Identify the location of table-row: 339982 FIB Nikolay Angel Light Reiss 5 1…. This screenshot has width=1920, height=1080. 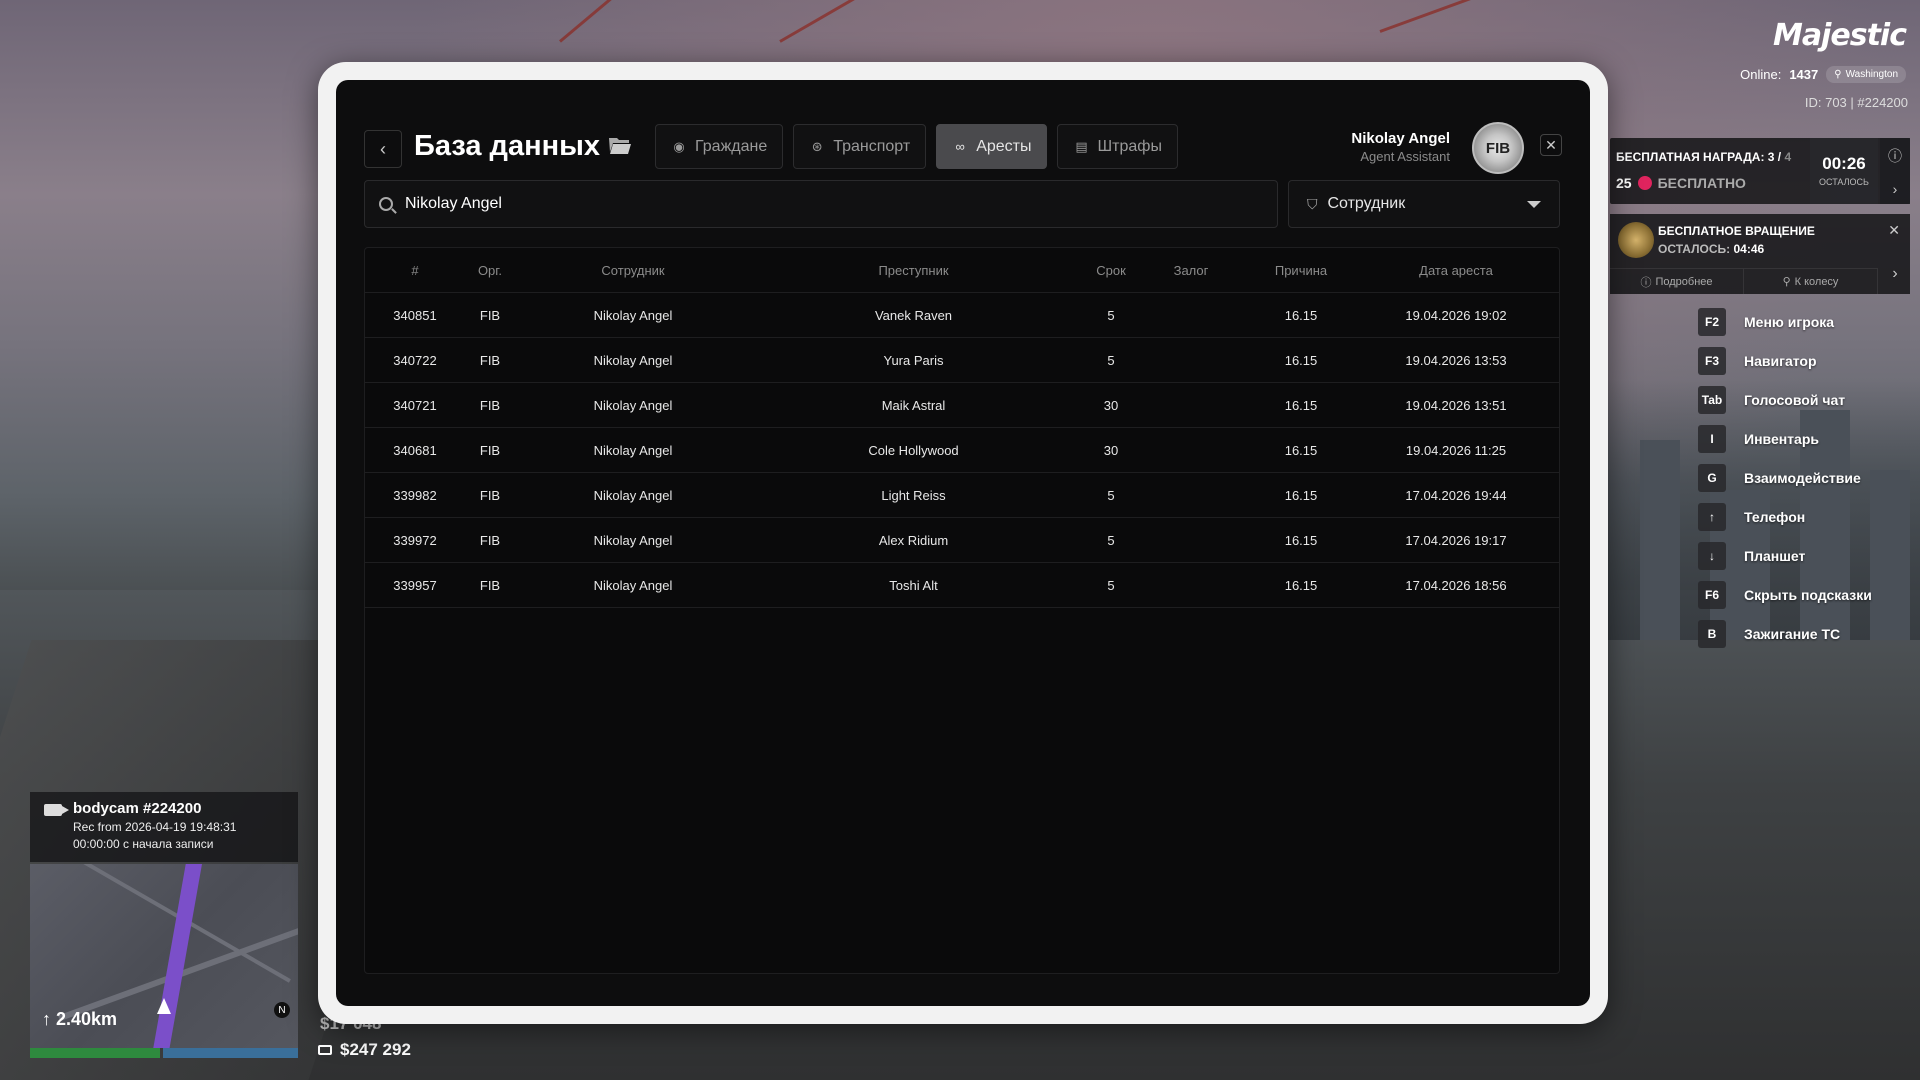
(962, 495).